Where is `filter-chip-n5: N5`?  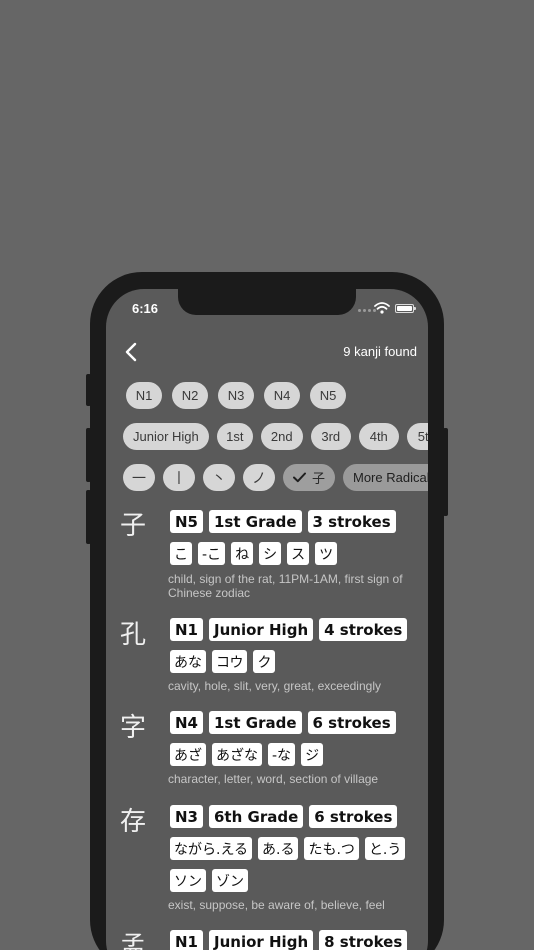
filter-chip-n5: N5 is located at coordinates (328, 395).